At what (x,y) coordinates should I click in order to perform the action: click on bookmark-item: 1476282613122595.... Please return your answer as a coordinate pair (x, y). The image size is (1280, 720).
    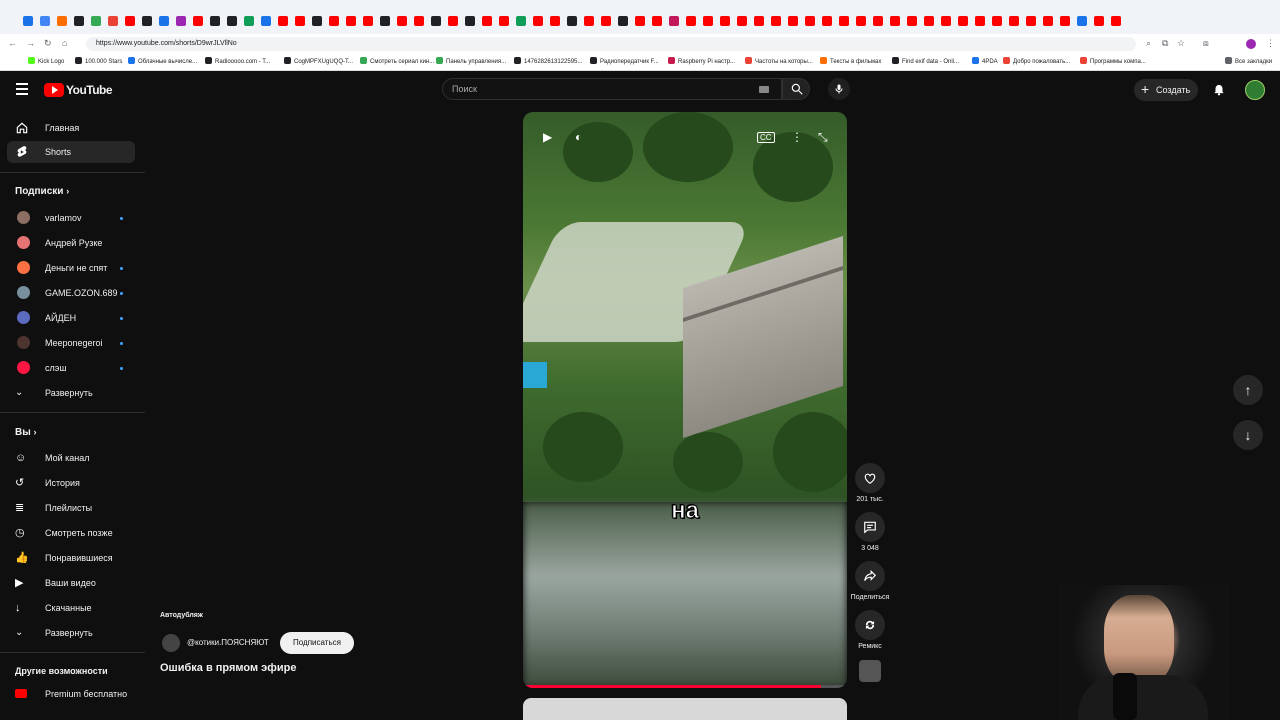
    Looking at the image, I should click on (548, 61).